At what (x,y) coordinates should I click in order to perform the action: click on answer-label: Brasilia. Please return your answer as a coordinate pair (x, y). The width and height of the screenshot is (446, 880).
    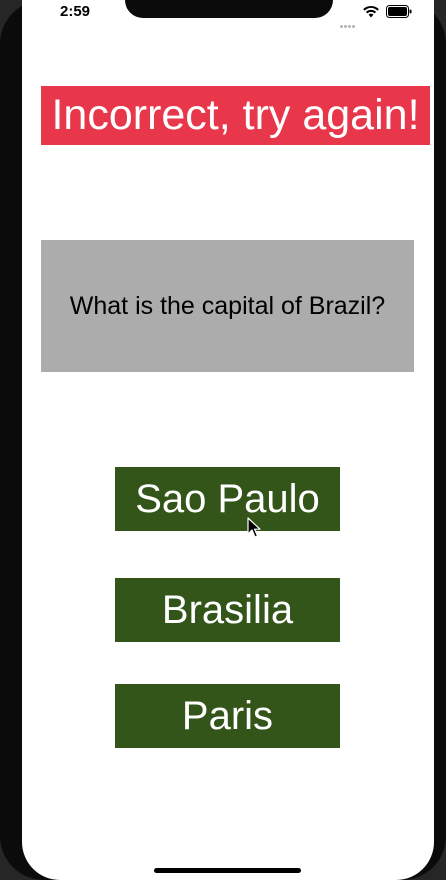
    Looking at the image, I should click on (227, 609).